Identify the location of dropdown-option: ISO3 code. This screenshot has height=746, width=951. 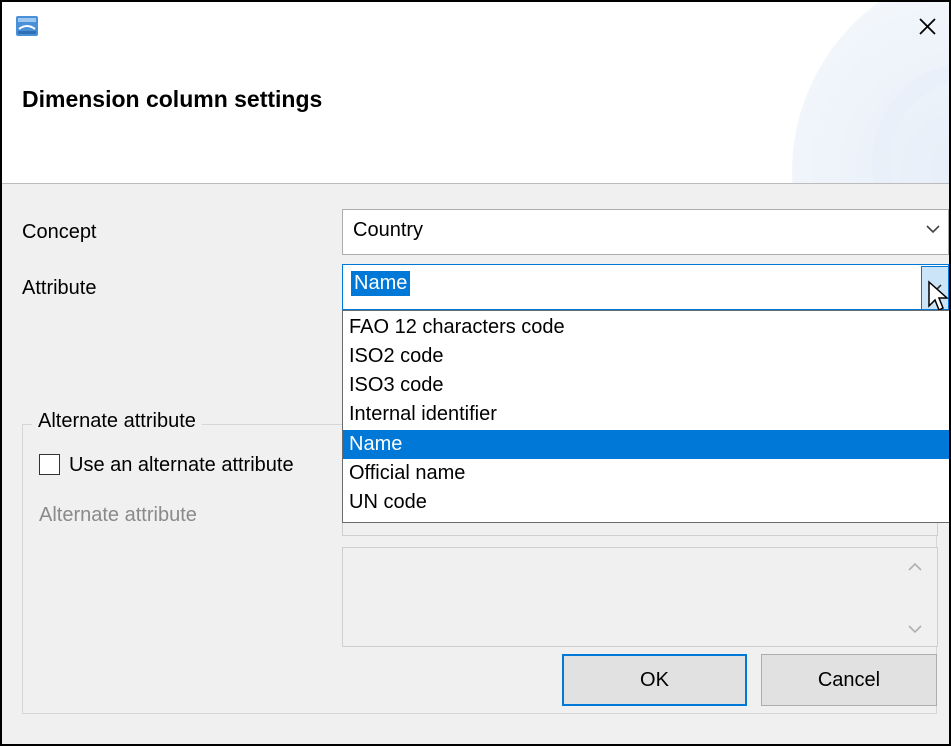
(646, 385).